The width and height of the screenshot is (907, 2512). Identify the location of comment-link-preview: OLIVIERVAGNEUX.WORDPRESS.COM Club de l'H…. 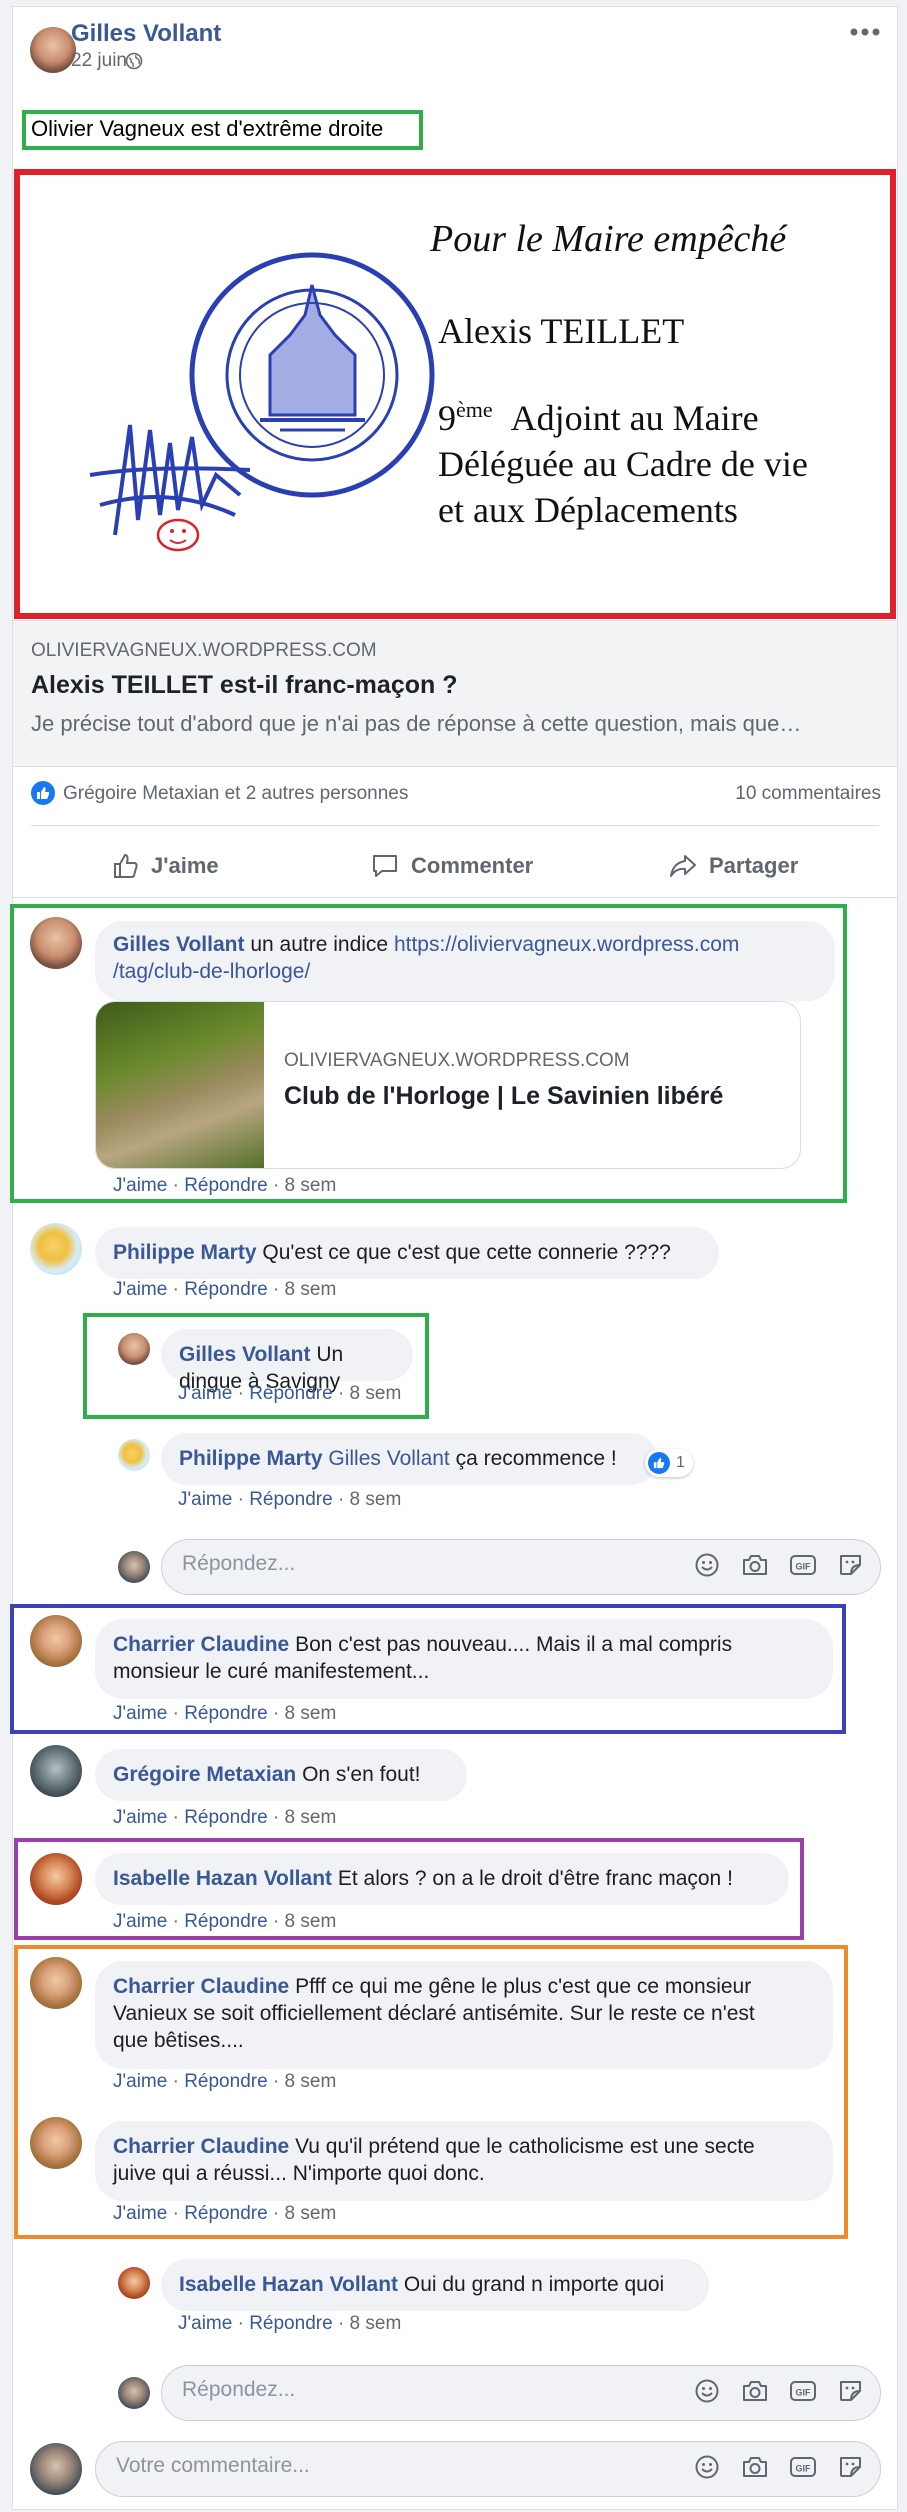
(448, 1085).